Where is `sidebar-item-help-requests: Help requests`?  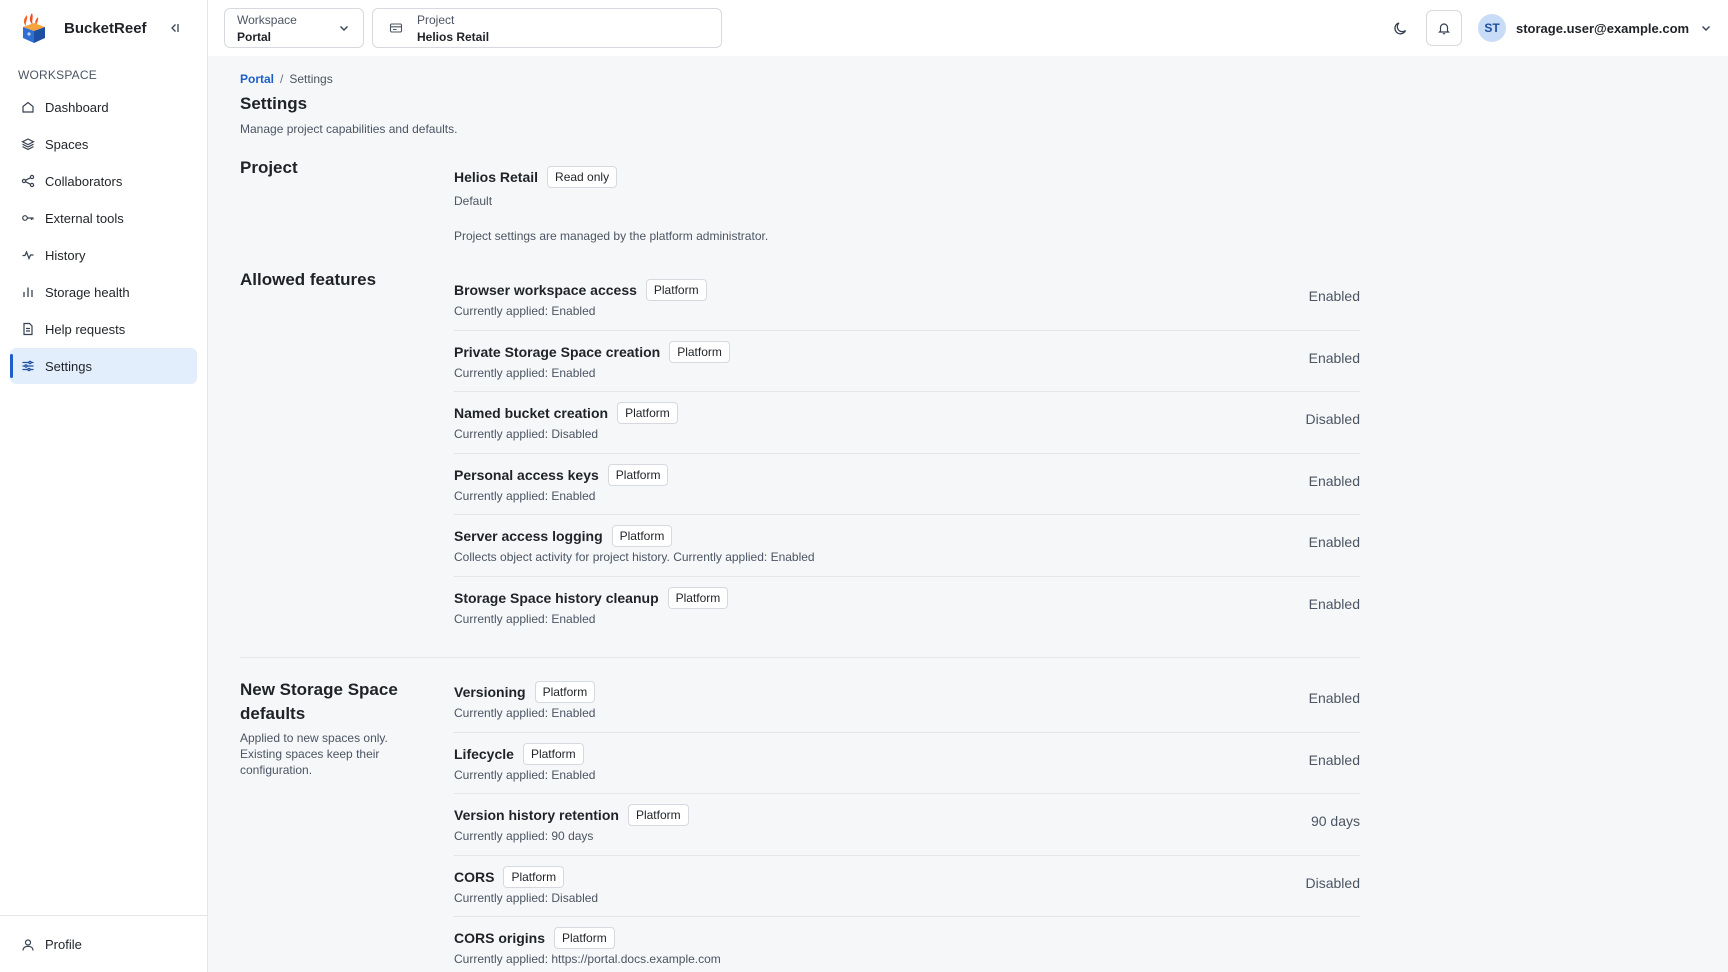 sidebar-item-help-requests: Help requests is located at coordinates (103, 329).